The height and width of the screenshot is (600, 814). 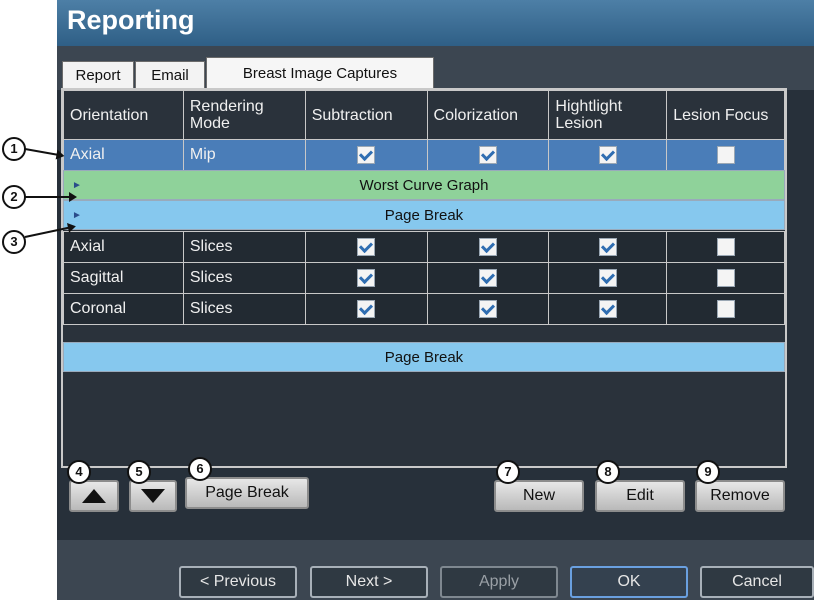 I want to click on table-row: Axial Mip, so click(x=424, y=155).